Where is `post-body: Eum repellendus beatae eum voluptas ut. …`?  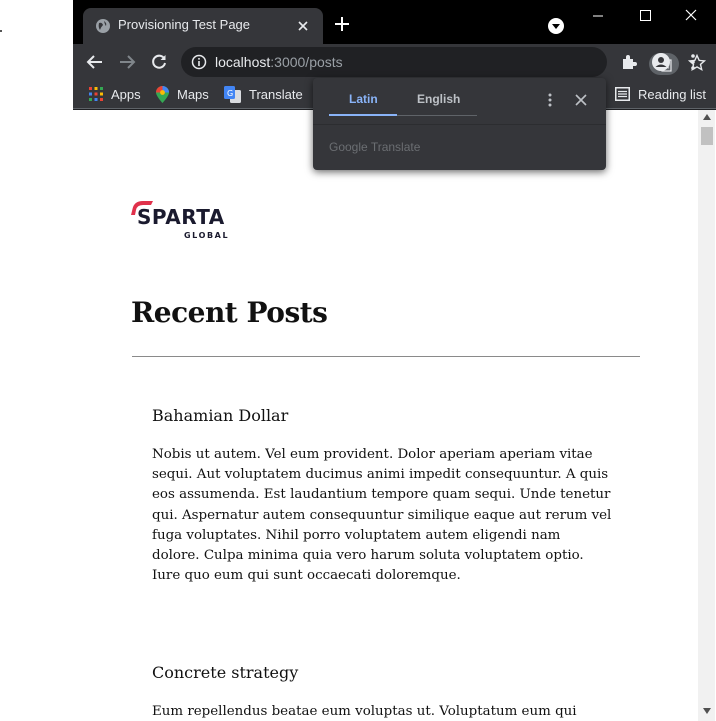 post-body: Eum repellendus beatae eum voluptas ut. … is located at coordinates (364, 711).